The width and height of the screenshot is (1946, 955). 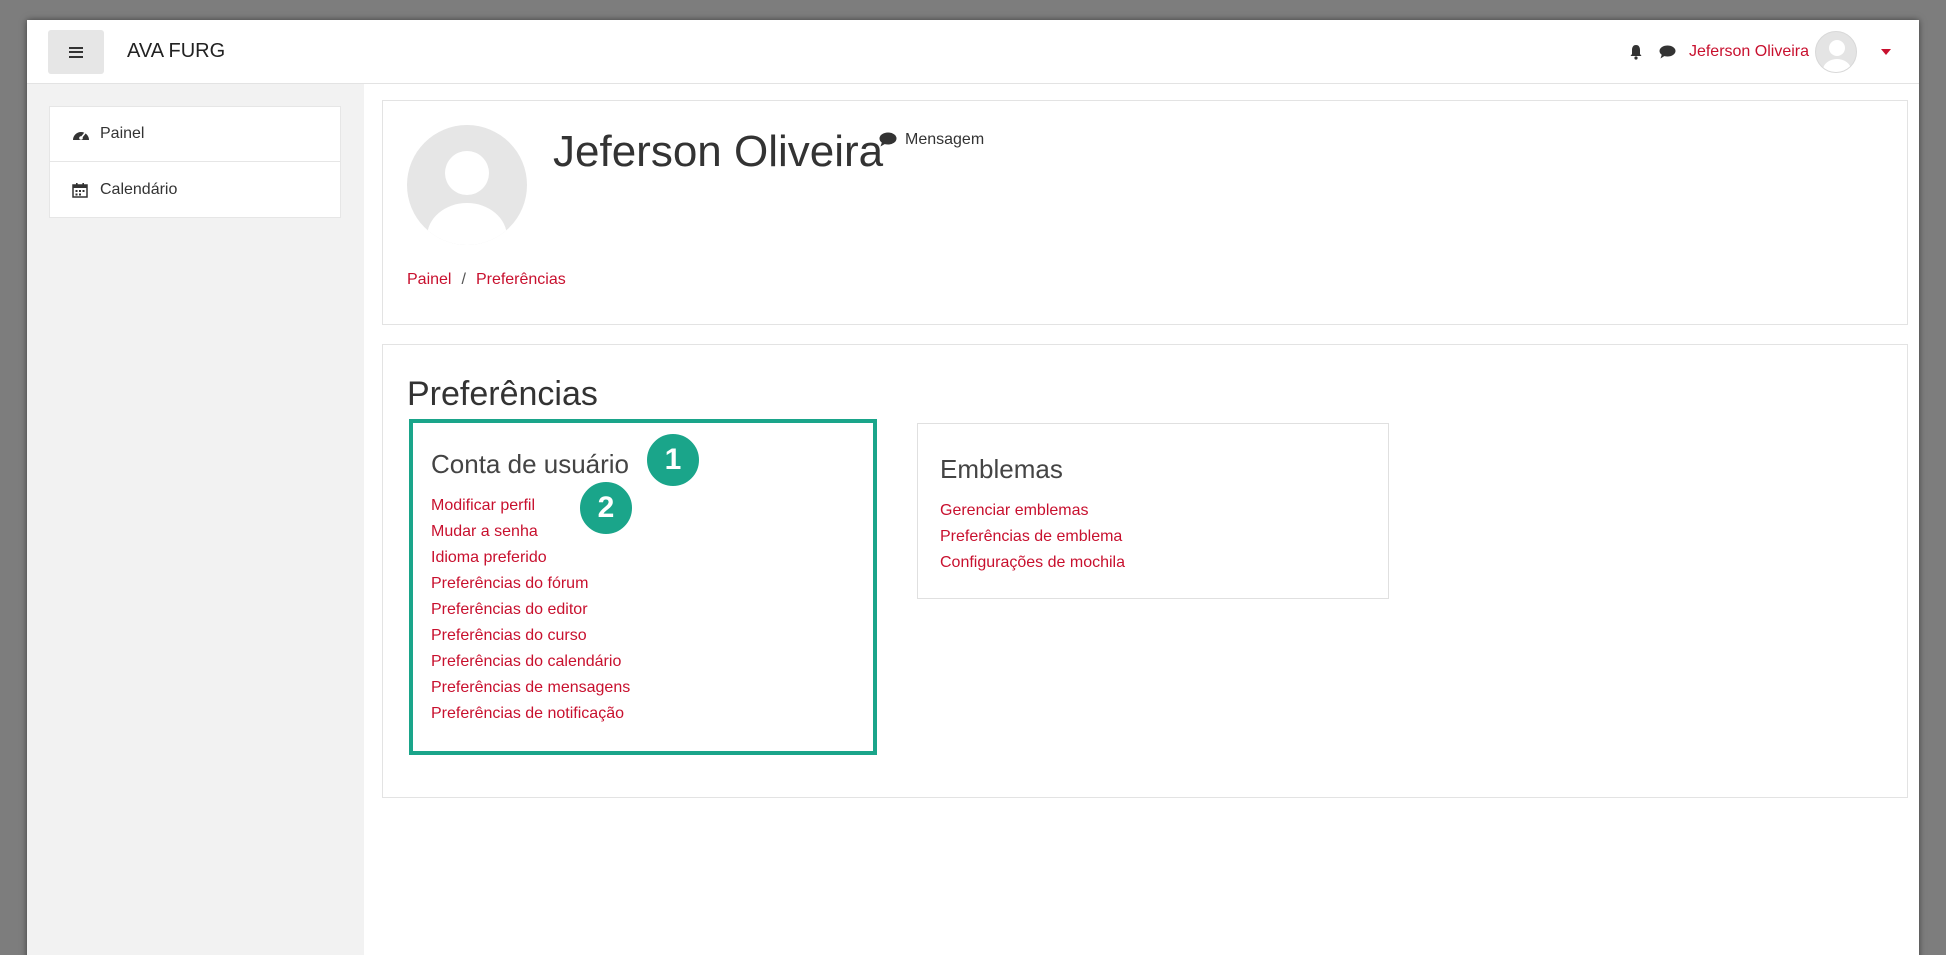 I want to click on link-calendar-preferences: Preferências do calendário, so click(x=652, y=662).